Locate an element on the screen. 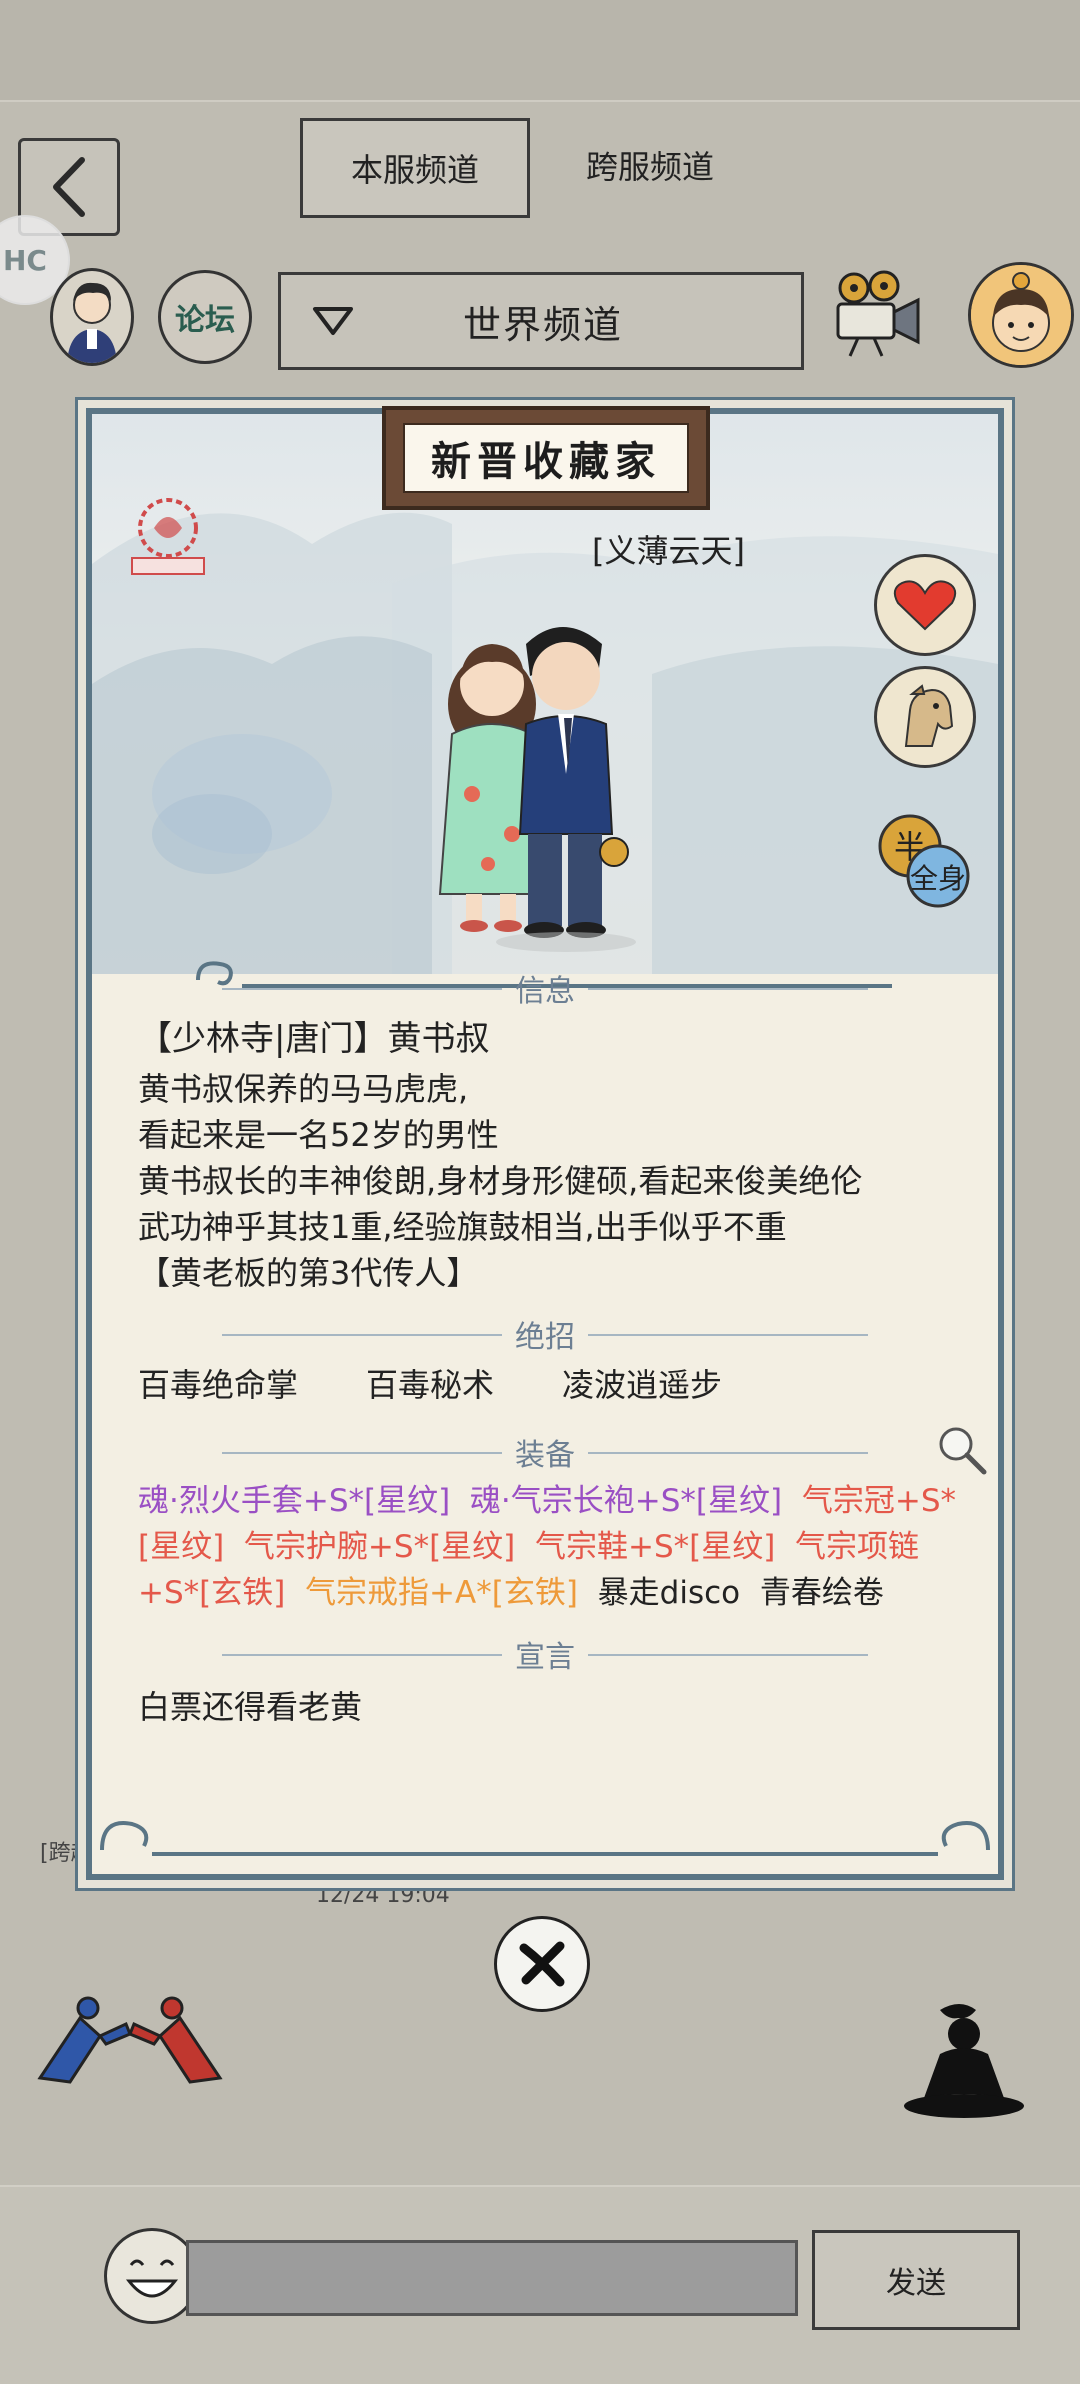 This screenshot has width=1080, height=2384. sect-seal-icon is located at coordinates (168, 534).